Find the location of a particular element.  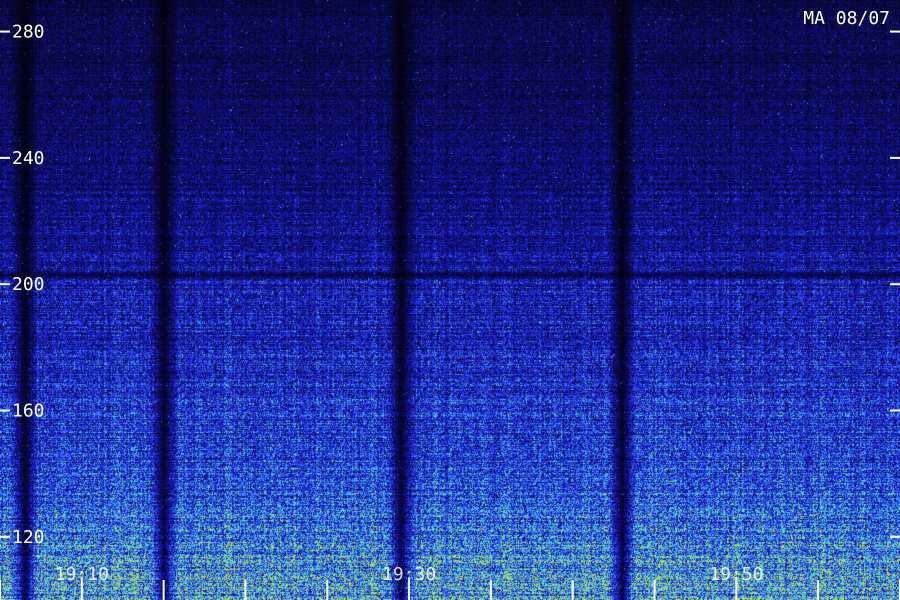

y-tick-label: 200 is located at coordinates (28, 284).